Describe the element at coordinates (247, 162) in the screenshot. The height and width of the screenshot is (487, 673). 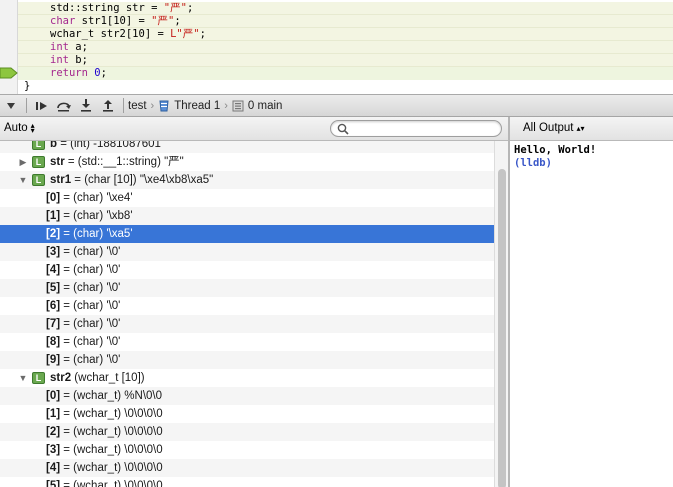
I see `variable-row: ▶ Lstr = (std::__1::string) "严"` at that location.